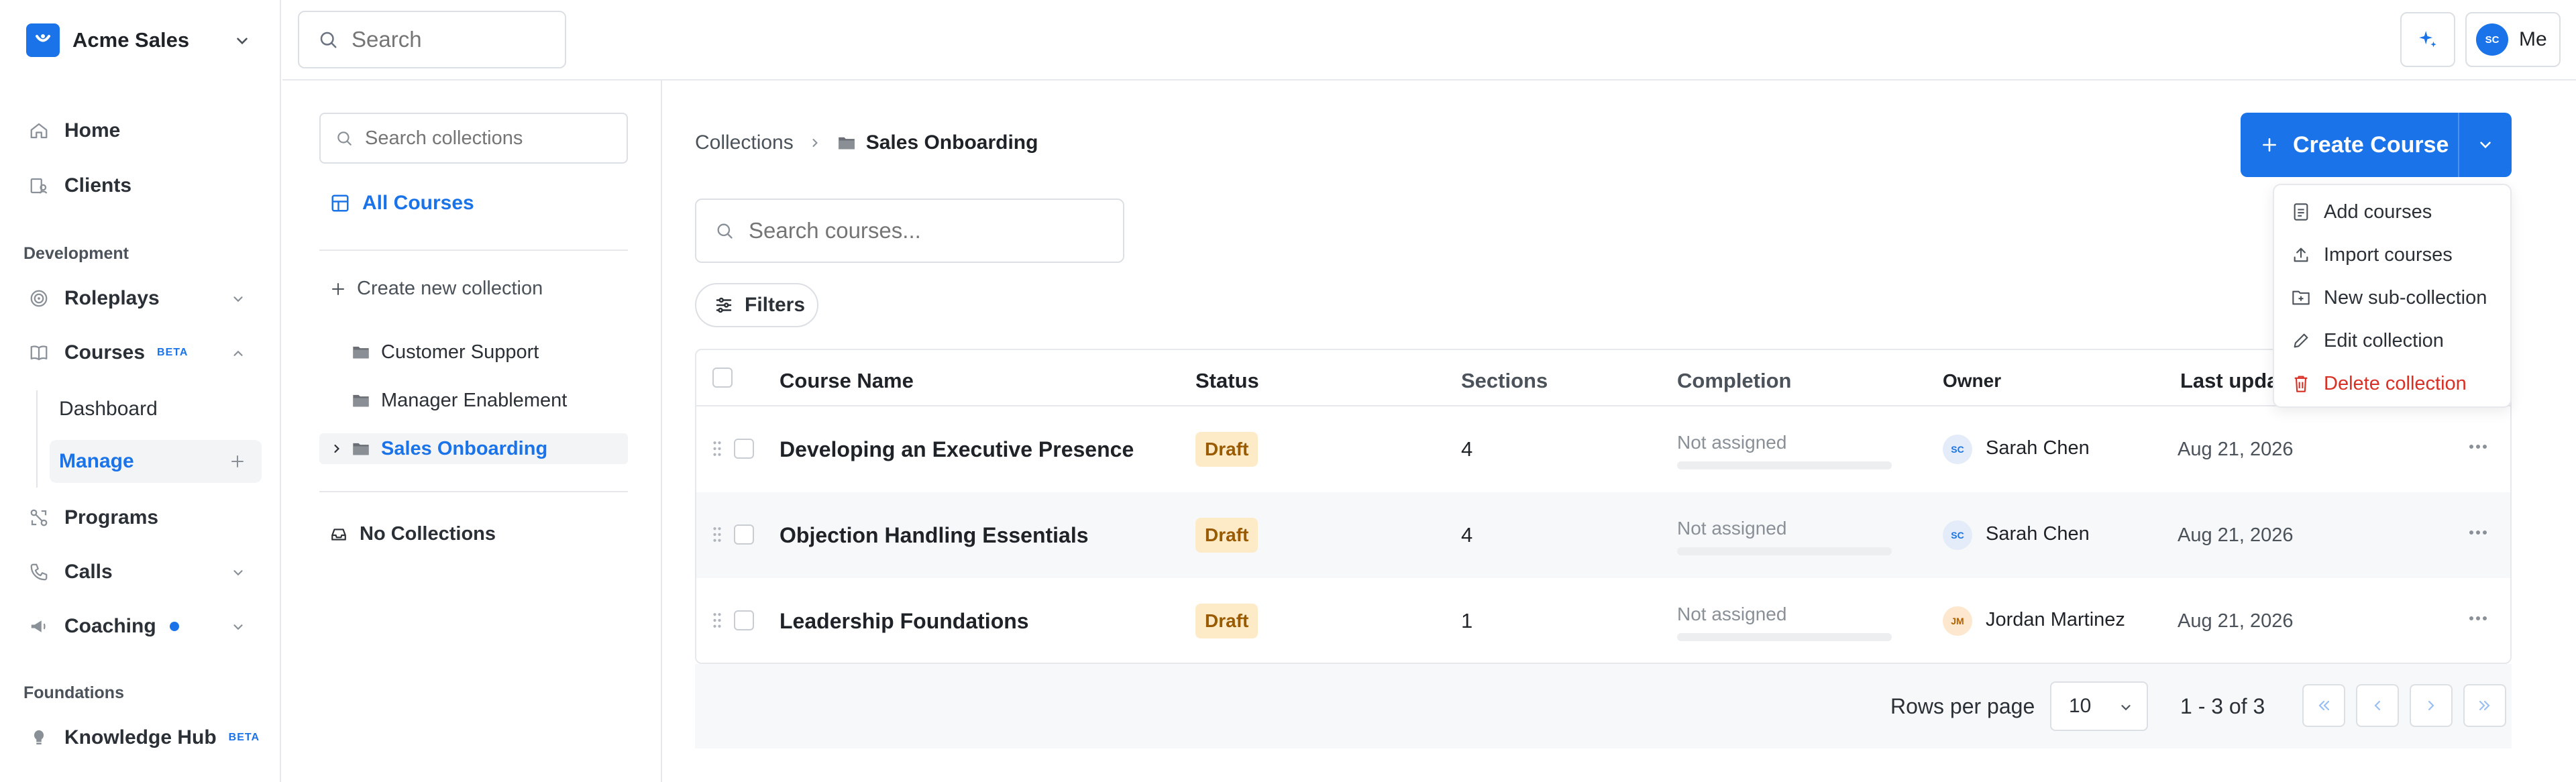 This screenshot has height=782, width=2576. What do you see at coordinates (1467, 535) in the screenshot?
I see `sections-count: 4` at bounding box center [1467, 535].